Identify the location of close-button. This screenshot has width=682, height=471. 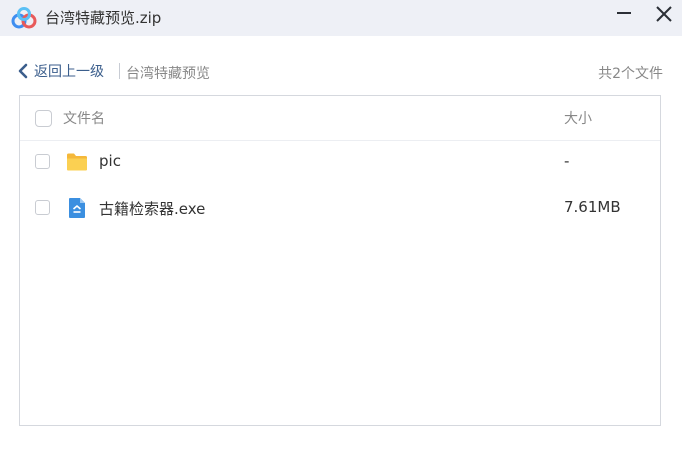
(663, 15).